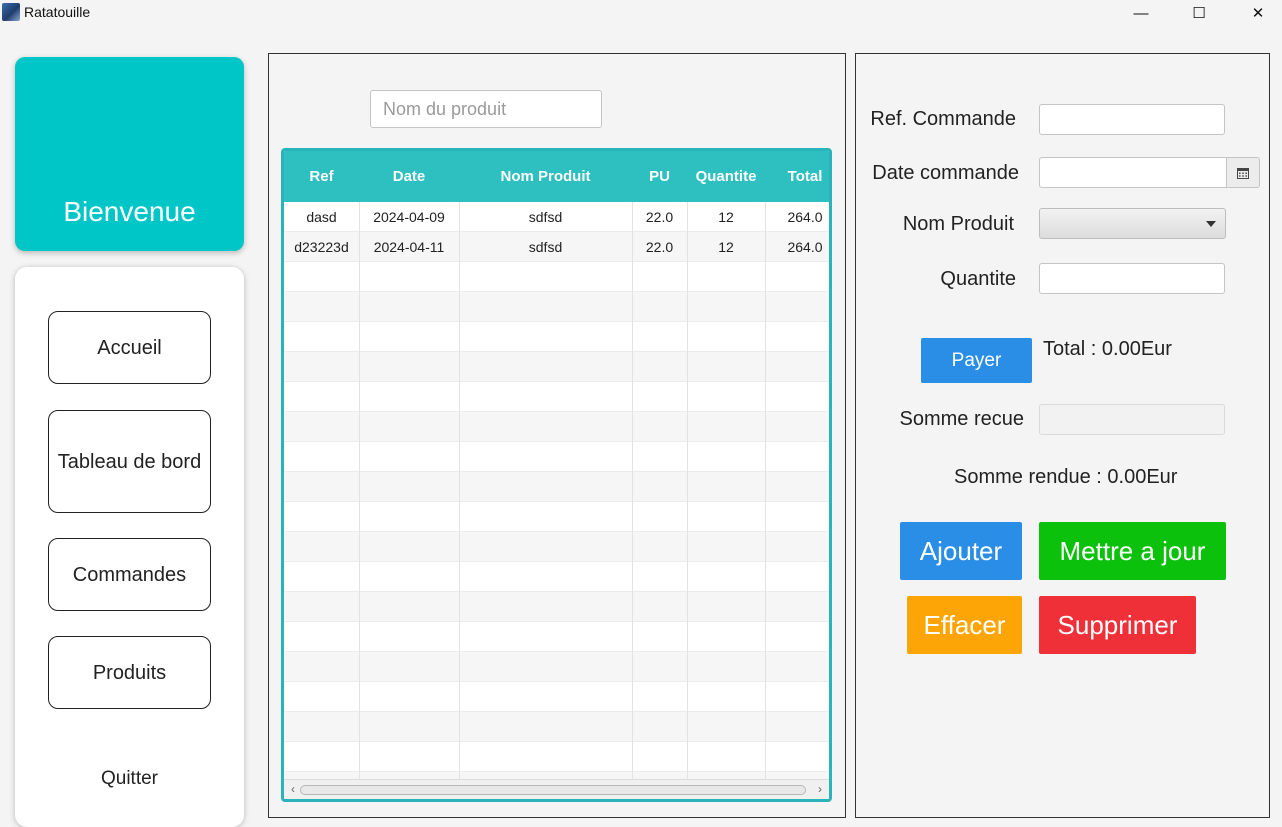  I want to click on table-header: Ref Date Nom Produit PU Quantite Total, so click(556, 176).